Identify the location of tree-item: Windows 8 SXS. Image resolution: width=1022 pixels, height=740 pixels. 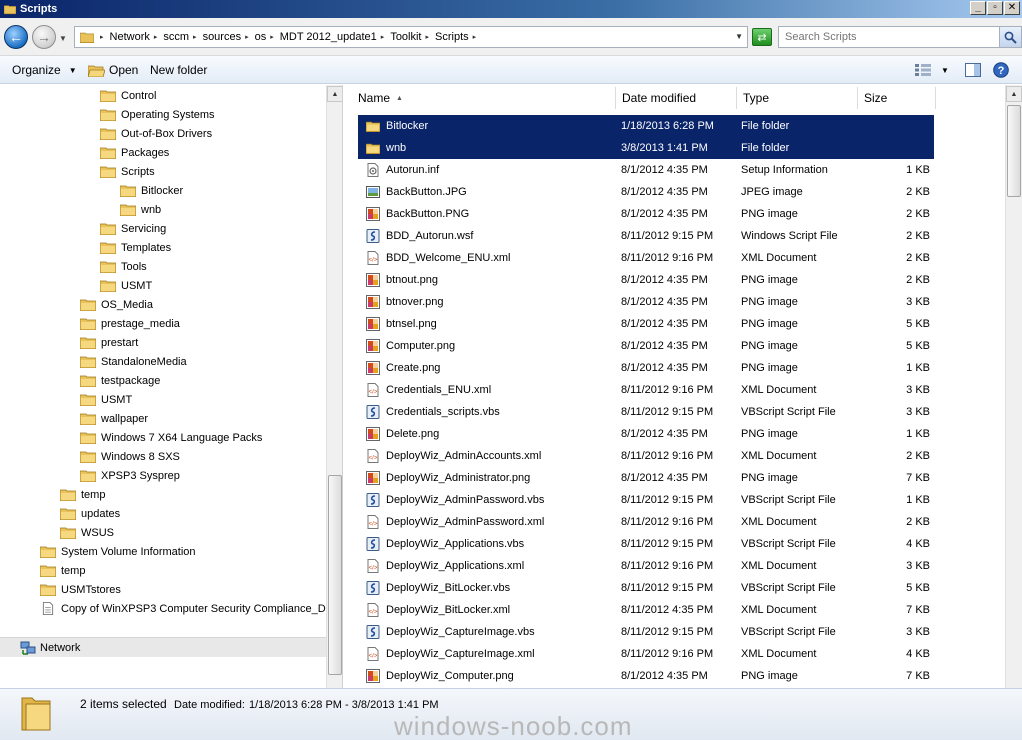
(130, 456).